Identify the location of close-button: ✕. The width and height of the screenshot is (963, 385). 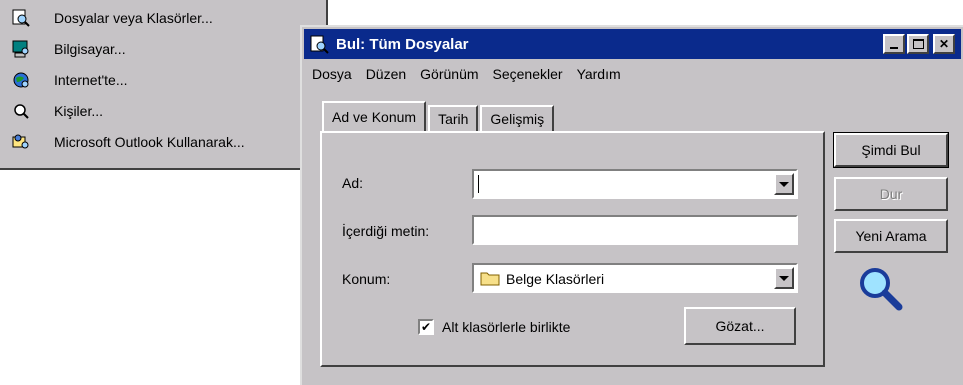
(944, 44).